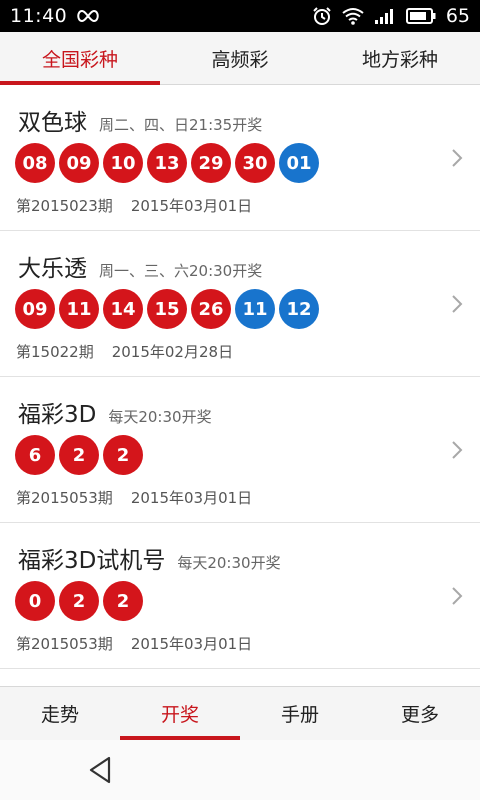 The width and height of the screenshot is (480, 800). Describe the element at coordinates (353, 16) in the screenshot. I see `wifi-icon` at that location.